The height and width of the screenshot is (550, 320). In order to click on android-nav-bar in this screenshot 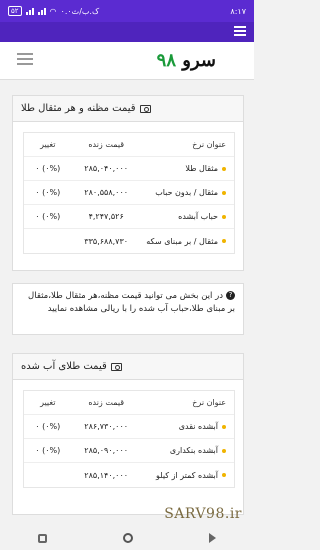, I will do `click(127, 538)`.